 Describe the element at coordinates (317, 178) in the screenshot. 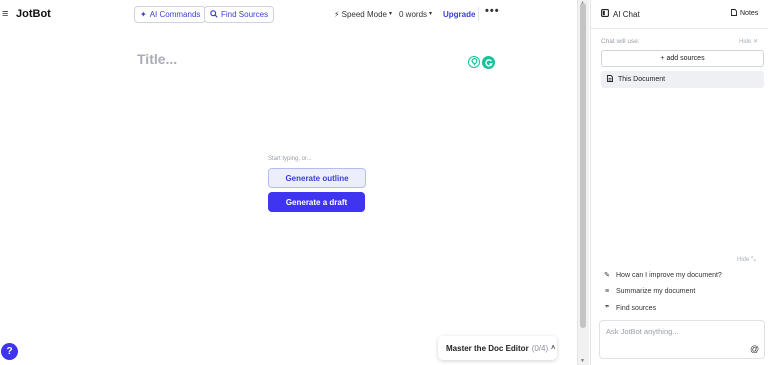

I see `generate-outline-button: Generate outline` at that location.